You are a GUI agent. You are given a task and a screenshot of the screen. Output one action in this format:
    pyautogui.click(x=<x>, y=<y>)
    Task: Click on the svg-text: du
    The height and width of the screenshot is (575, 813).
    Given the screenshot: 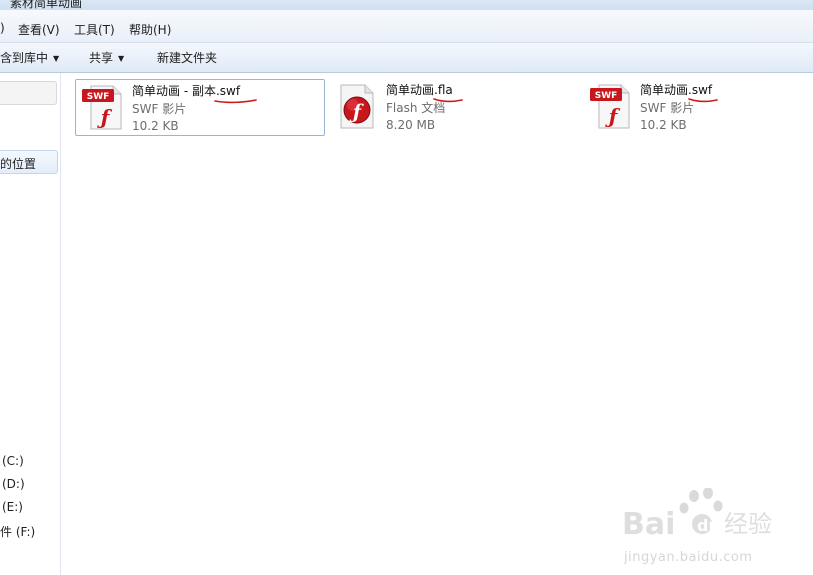 What is the action you would take?
    pyautogui.click(x=708, y=525)
    